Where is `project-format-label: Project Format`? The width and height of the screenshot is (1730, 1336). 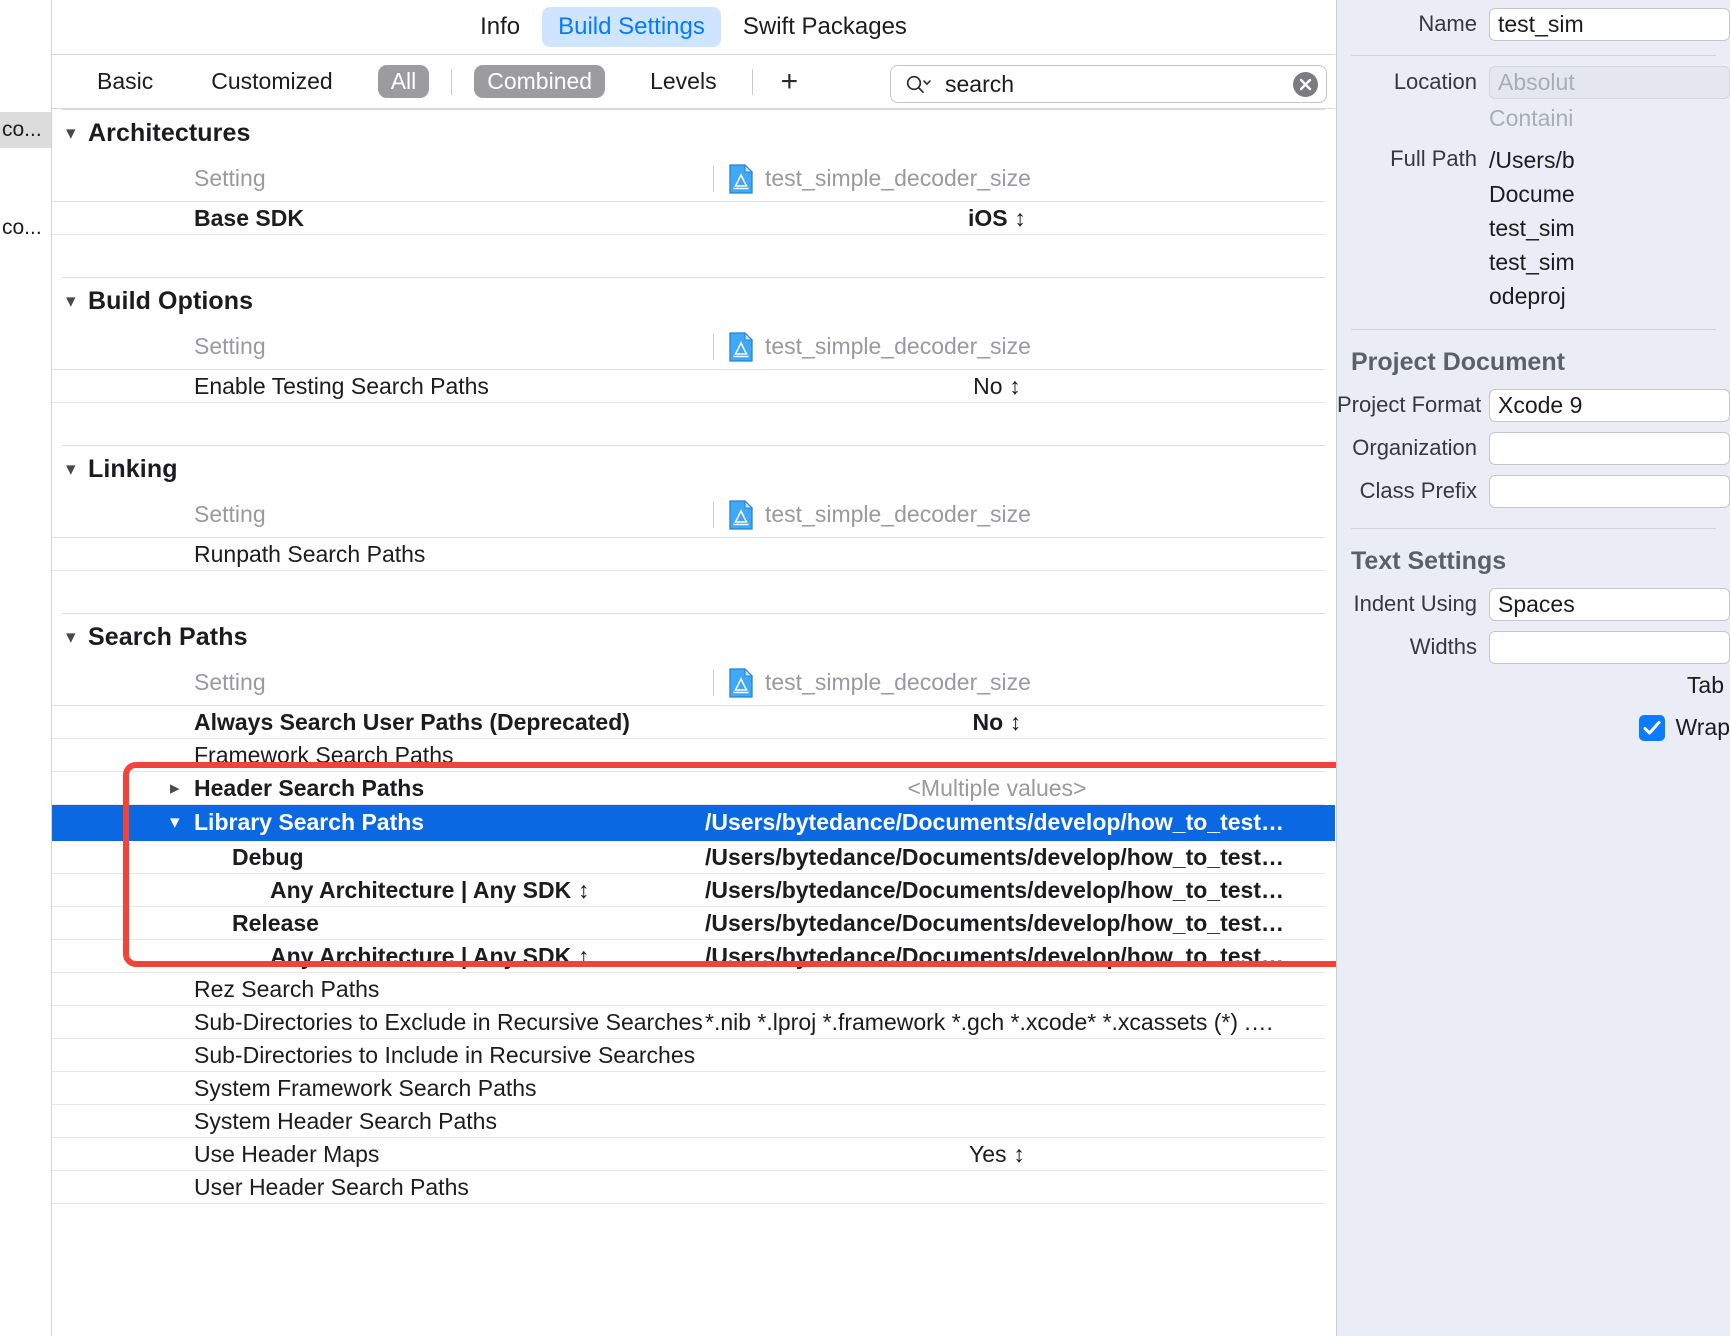
project-format-label: Project Format is located at coordinates (1409, 404).